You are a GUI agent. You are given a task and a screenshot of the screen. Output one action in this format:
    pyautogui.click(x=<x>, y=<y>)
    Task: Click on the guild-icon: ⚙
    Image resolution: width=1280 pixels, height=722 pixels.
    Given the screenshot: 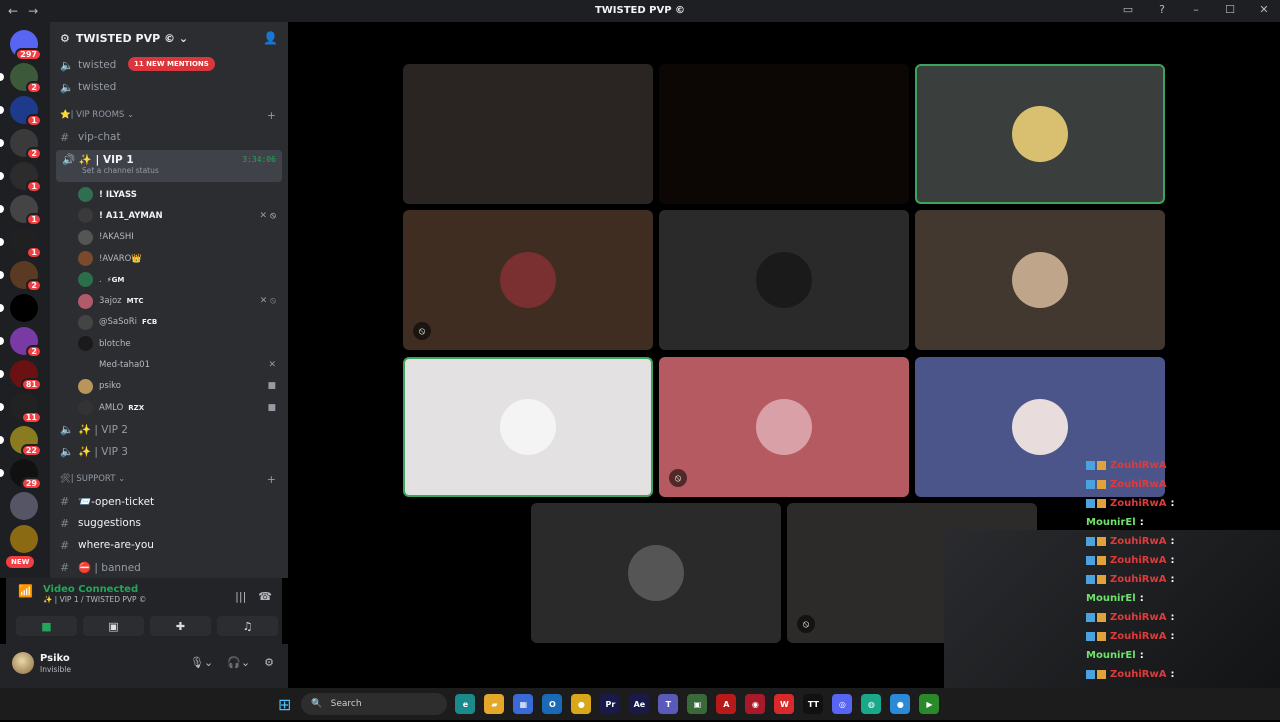 What is the action you would take?
    pyautogui.click(x=65, y=38)
    